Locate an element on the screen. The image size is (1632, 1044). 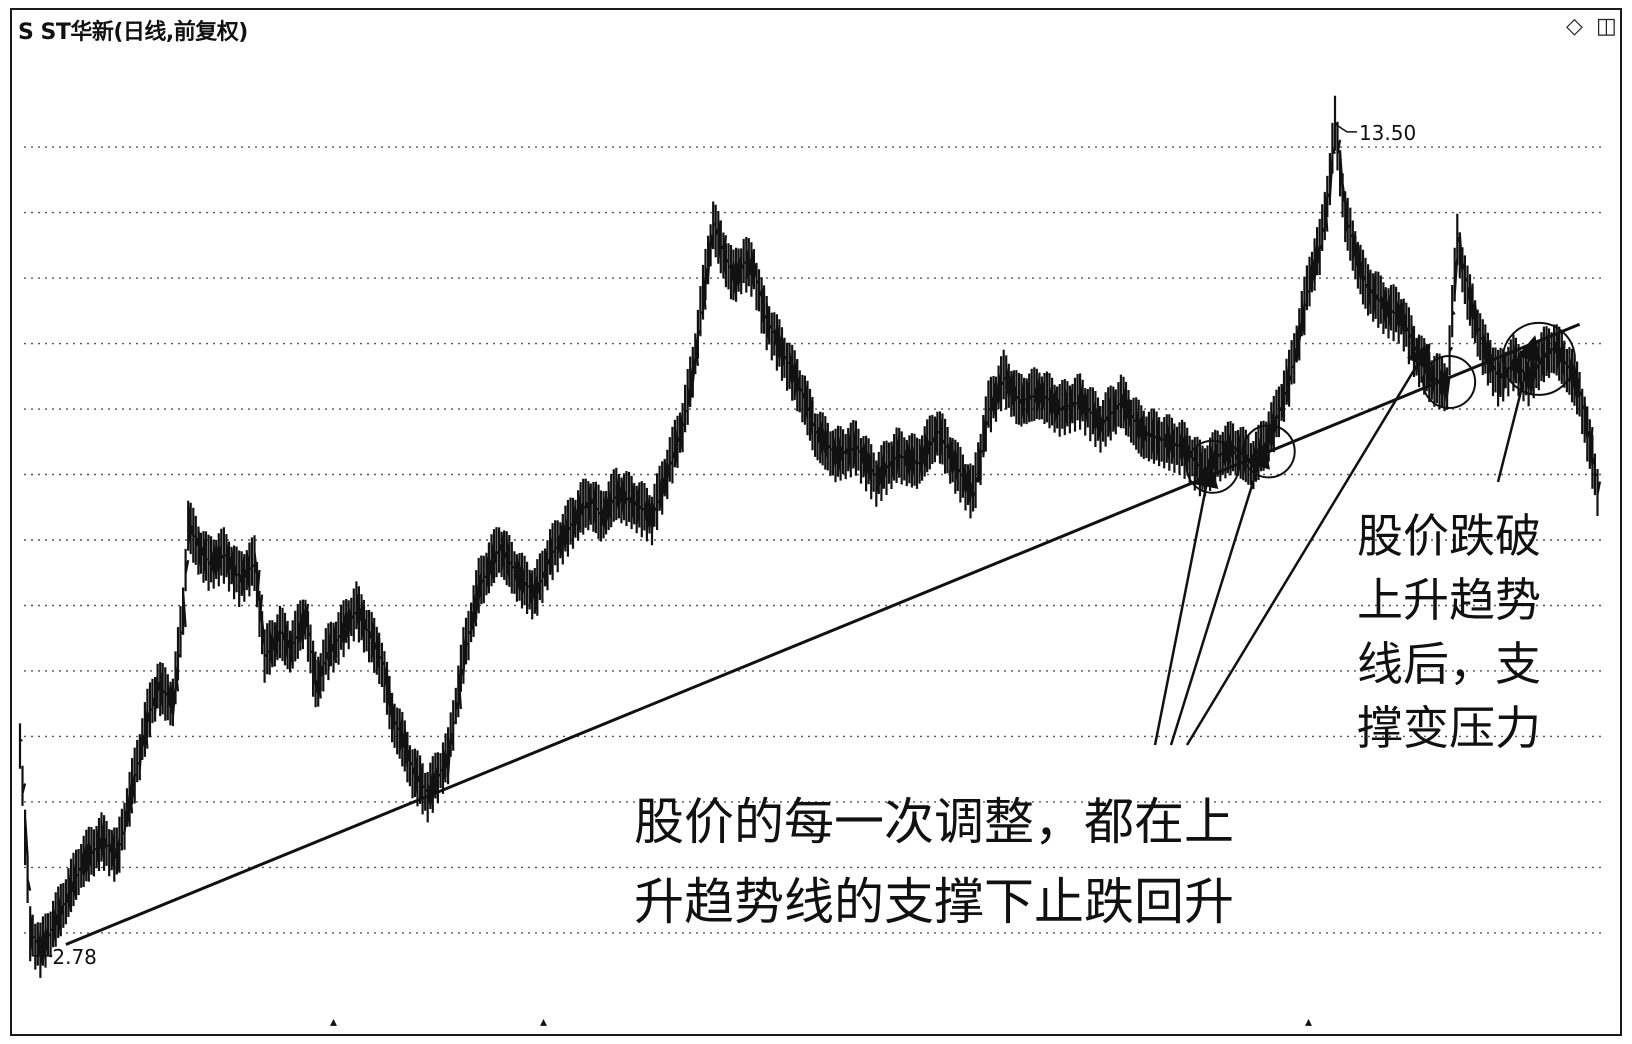
date-markers: ▴ ▴ ▴ is located at coordinates (821, 1022).